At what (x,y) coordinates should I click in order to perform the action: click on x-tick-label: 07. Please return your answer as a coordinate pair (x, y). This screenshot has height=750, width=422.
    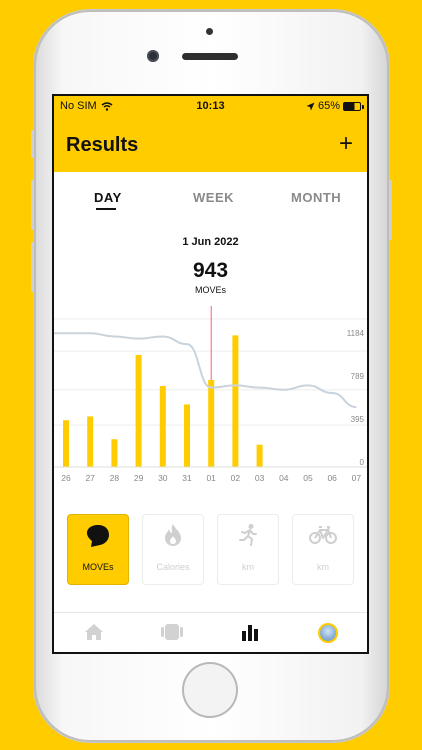
    Looking at the image, I should click on (357, 478).